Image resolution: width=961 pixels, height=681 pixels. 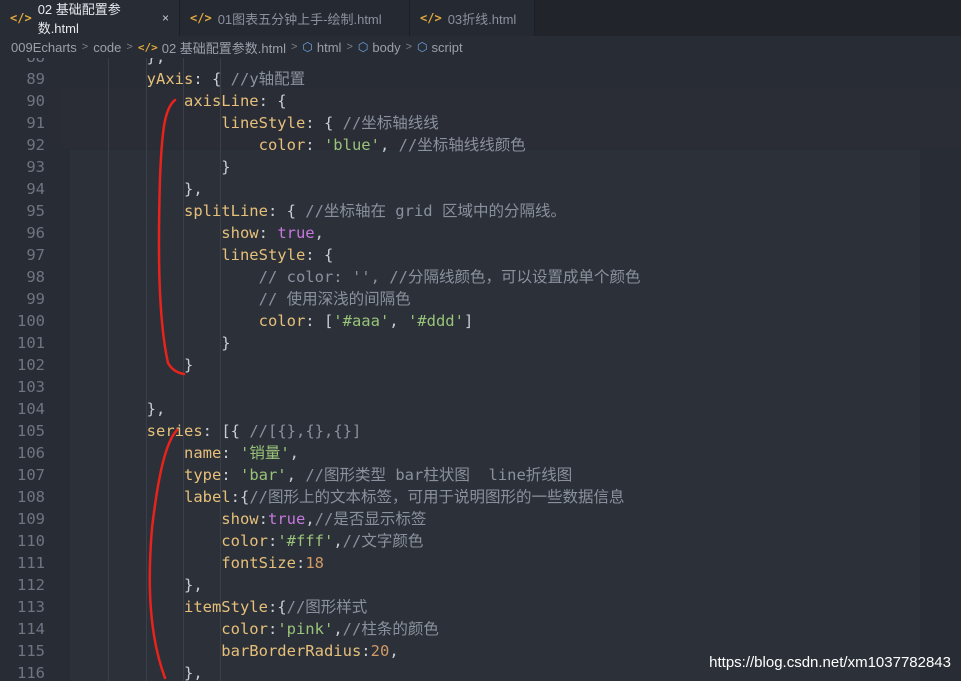 I want to click on code-token: label, so click(x=151, y=497).